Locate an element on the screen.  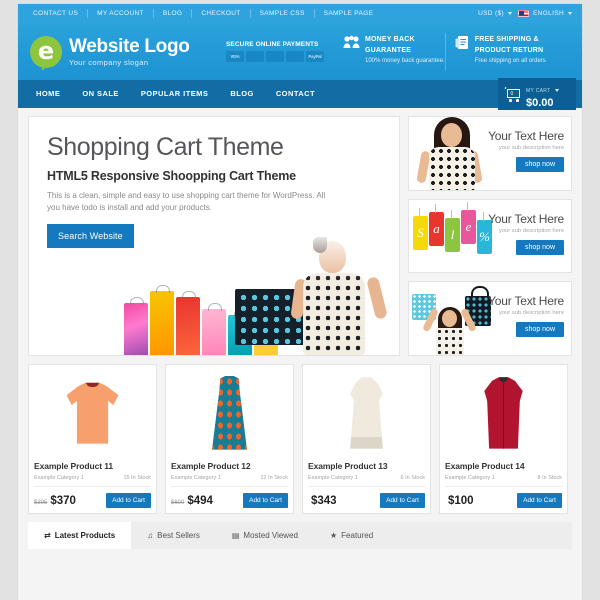
product-buy-row: $600 $494 Add to Cart is located at coordinates (229, 501).